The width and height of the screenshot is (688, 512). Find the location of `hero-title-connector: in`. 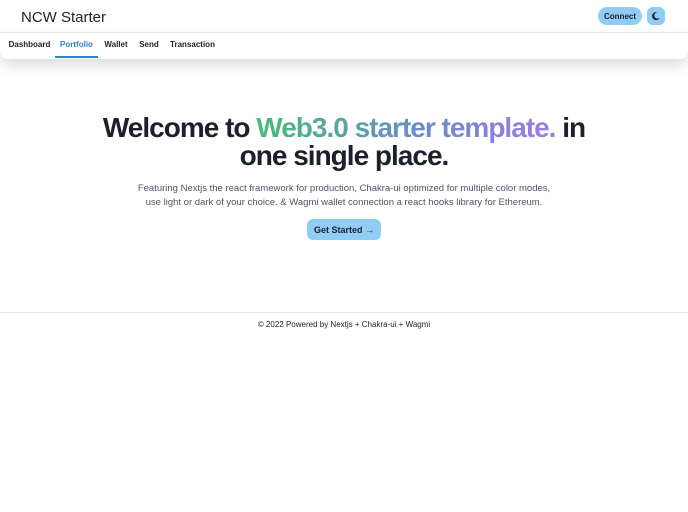

hero-title-connector: in is located at coordinates (570, 127).